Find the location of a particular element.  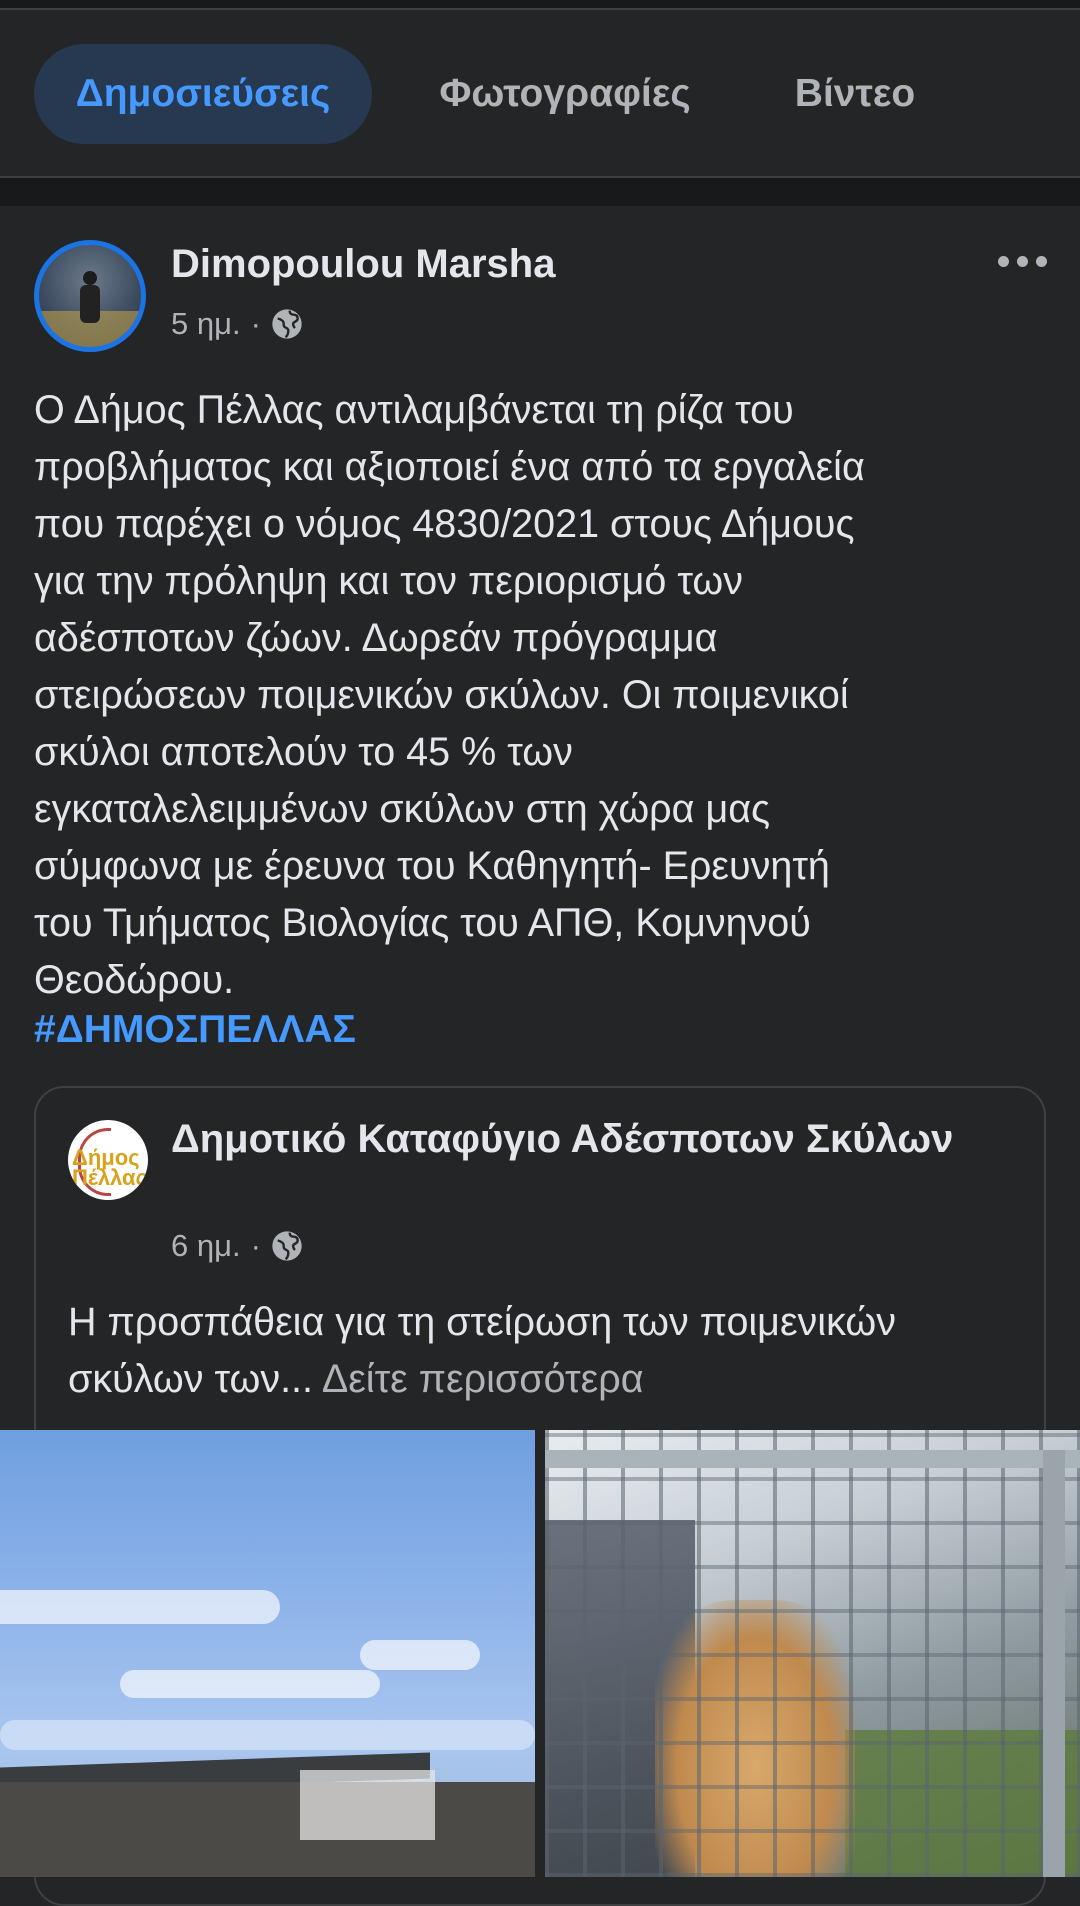

profile-tabs: Δημοσιεύσεις Φωτογραφίες Βίντεο is located at coordinates (540, 95).